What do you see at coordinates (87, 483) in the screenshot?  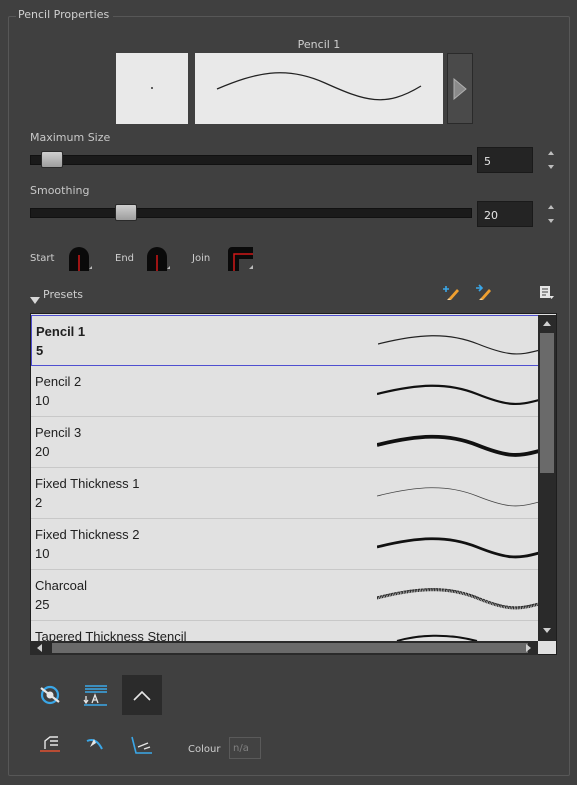 I see `preset-name: Fixed Thickness 1` at bounding box center [87, 483].